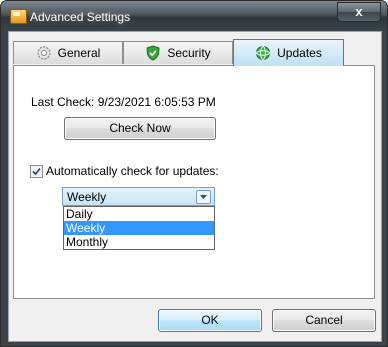  Describe the element at coordinates (132, 171) in the screenshot. I see `auto-check-label: Automatically check for updates:` at that location.